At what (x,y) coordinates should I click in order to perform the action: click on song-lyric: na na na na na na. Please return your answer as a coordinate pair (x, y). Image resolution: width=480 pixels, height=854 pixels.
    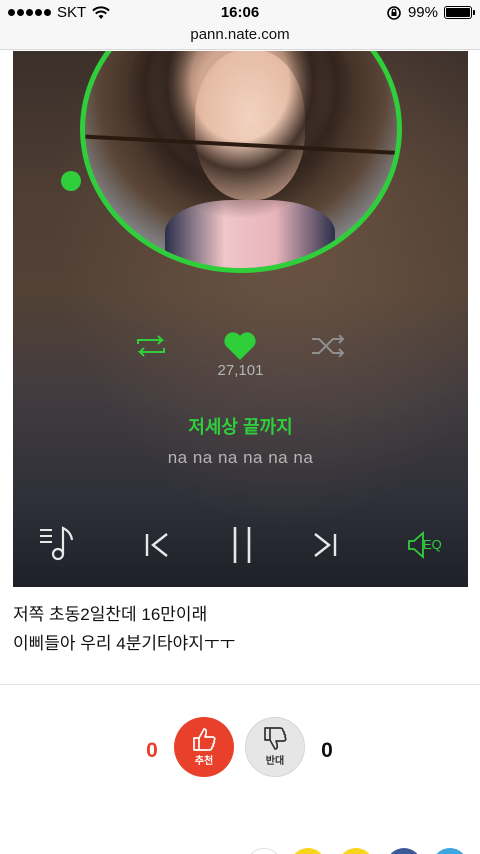
    Looking at the image, I should click on (240, 457).